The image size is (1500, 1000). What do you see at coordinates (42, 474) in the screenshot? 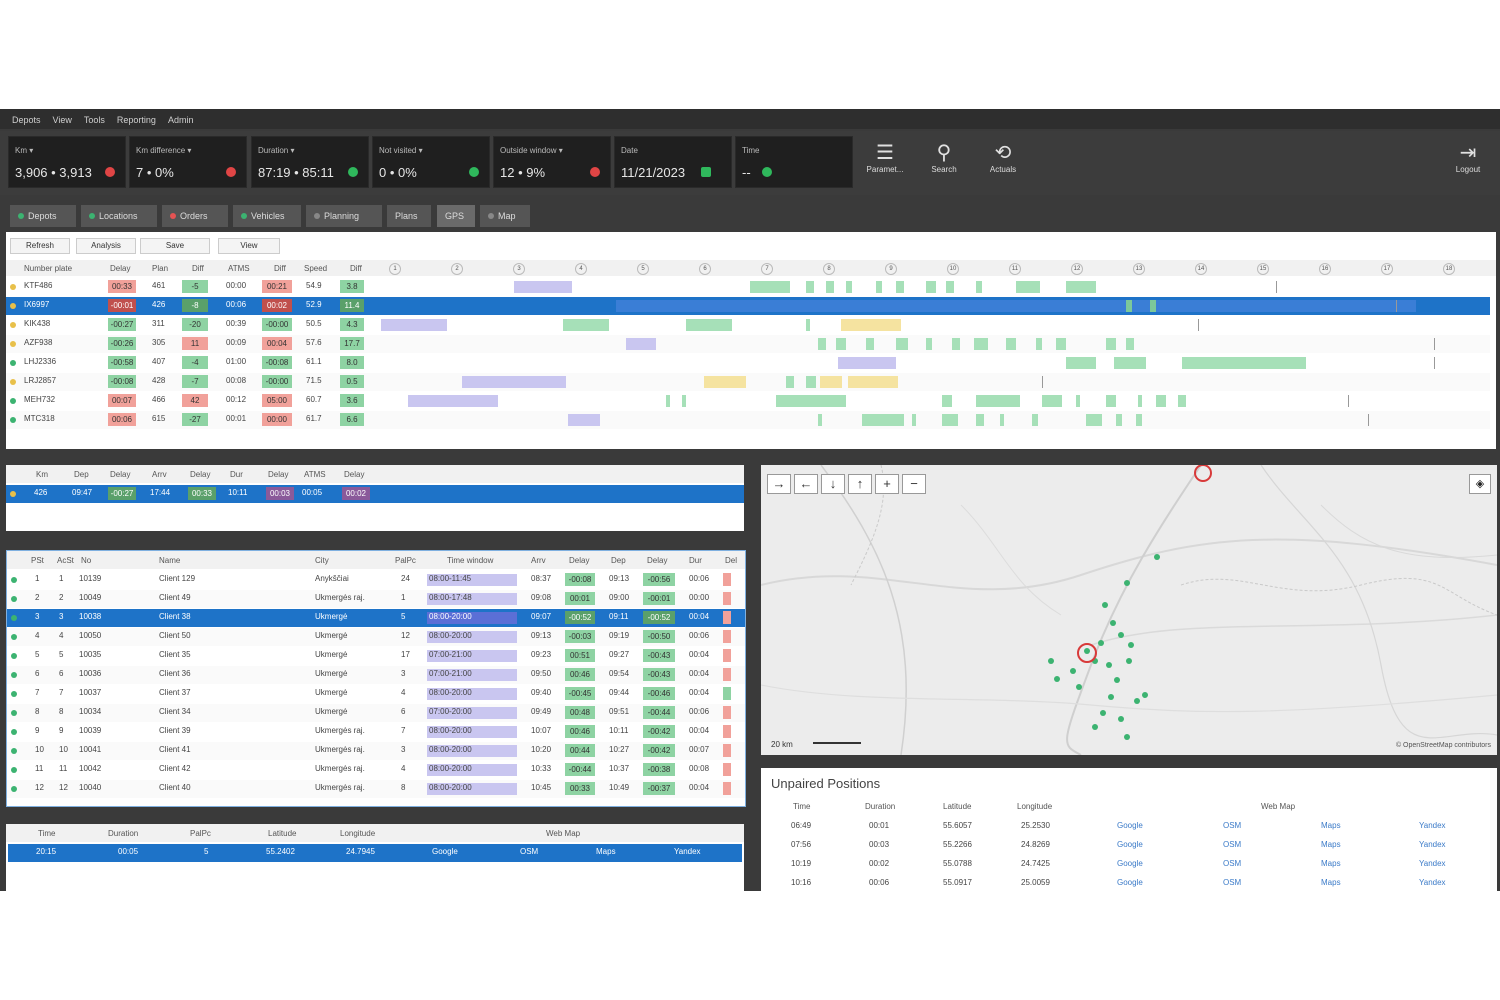
I see `column-header: Km` at bounding box center [42, 474].